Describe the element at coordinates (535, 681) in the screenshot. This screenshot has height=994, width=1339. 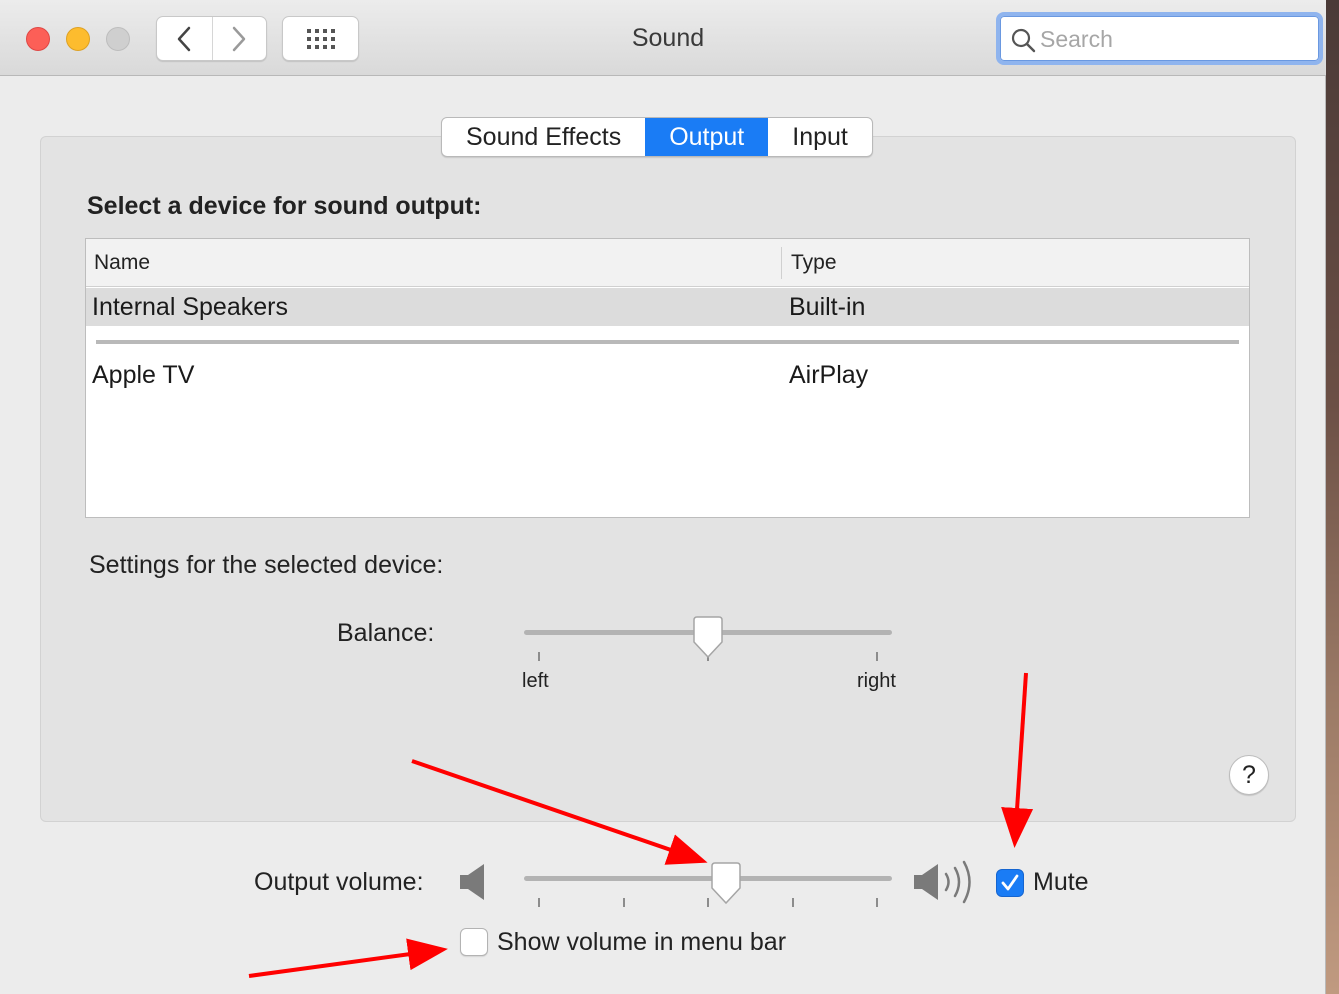
I see `balance-left-label: left` at that location.